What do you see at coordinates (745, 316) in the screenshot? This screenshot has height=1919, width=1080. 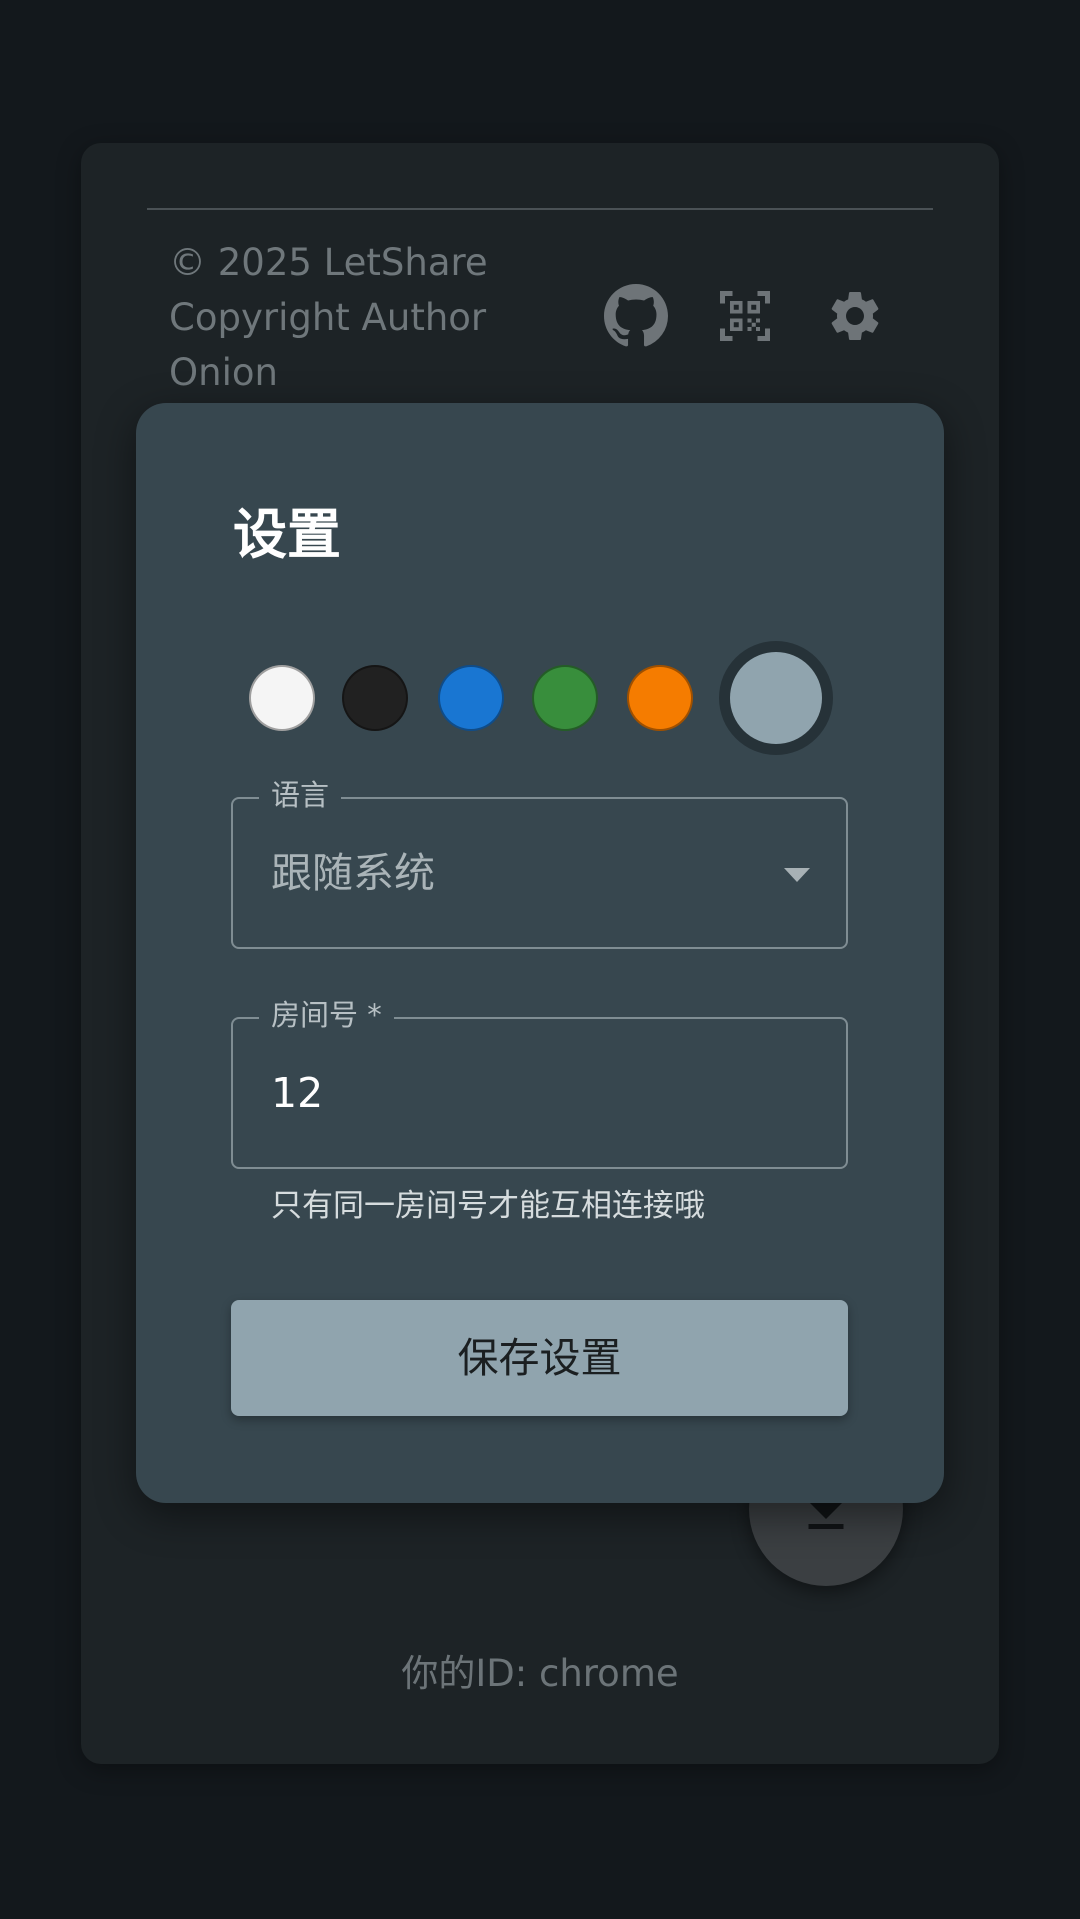 I see `qr-code-icon` at bounding box center [745, 316].